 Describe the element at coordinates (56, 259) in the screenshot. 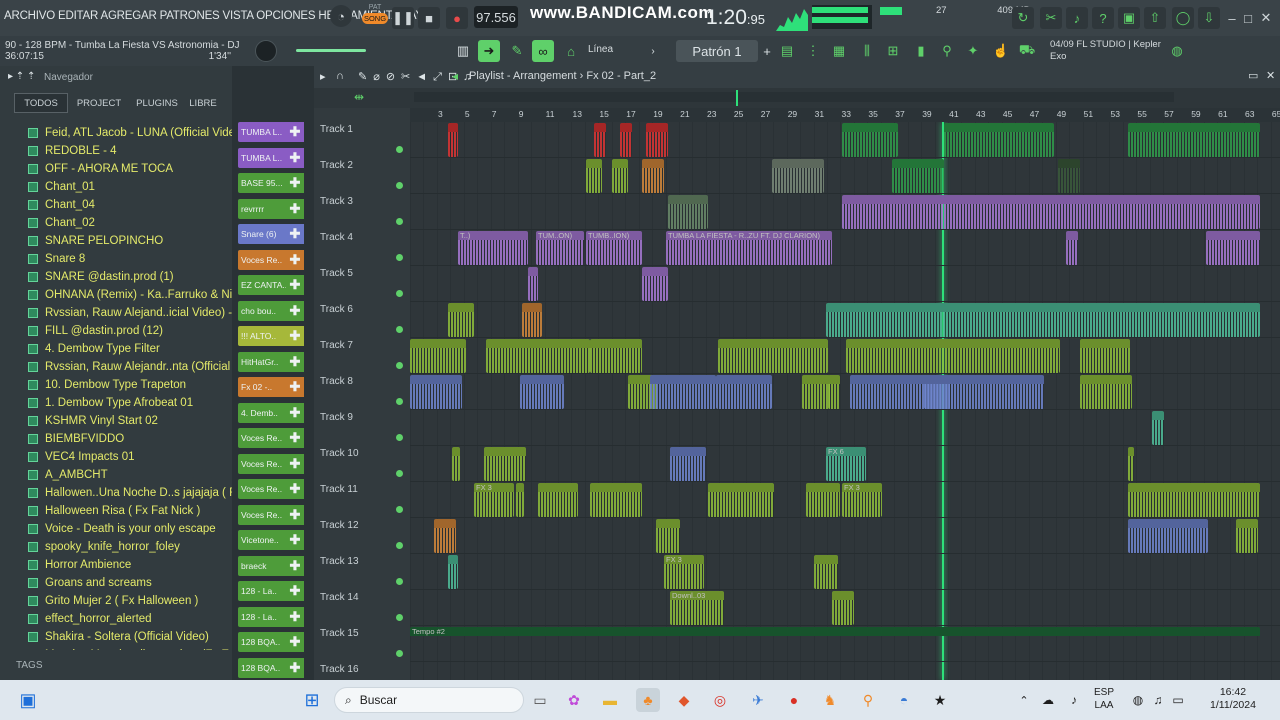

I see `file-item: Snare 8` at that location.